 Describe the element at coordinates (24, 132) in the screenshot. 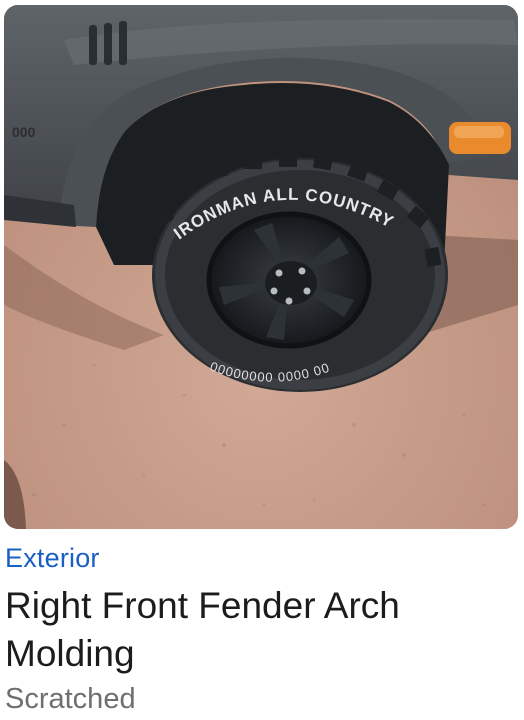

I see `svg-text: 000` at that location.